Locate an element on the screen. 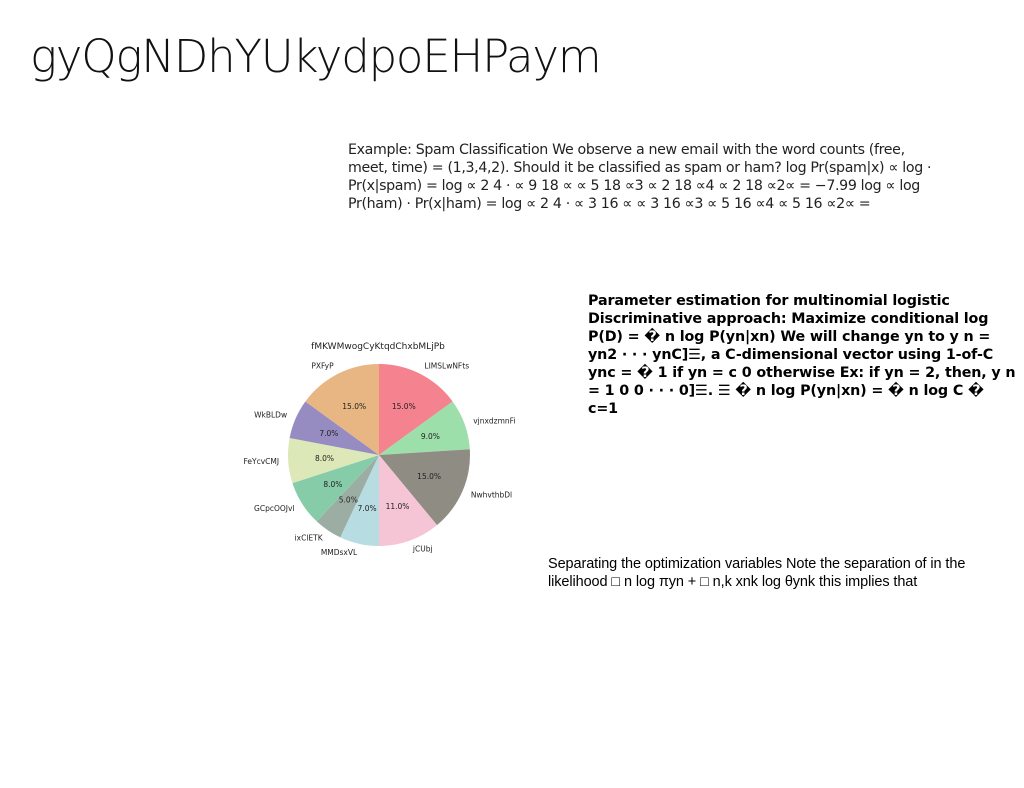 The height and width of the screenshot is (788, 1024). chart-title: fMKWMwogCyKtqdChxbMLjPb is located at coordinates (378, 347).